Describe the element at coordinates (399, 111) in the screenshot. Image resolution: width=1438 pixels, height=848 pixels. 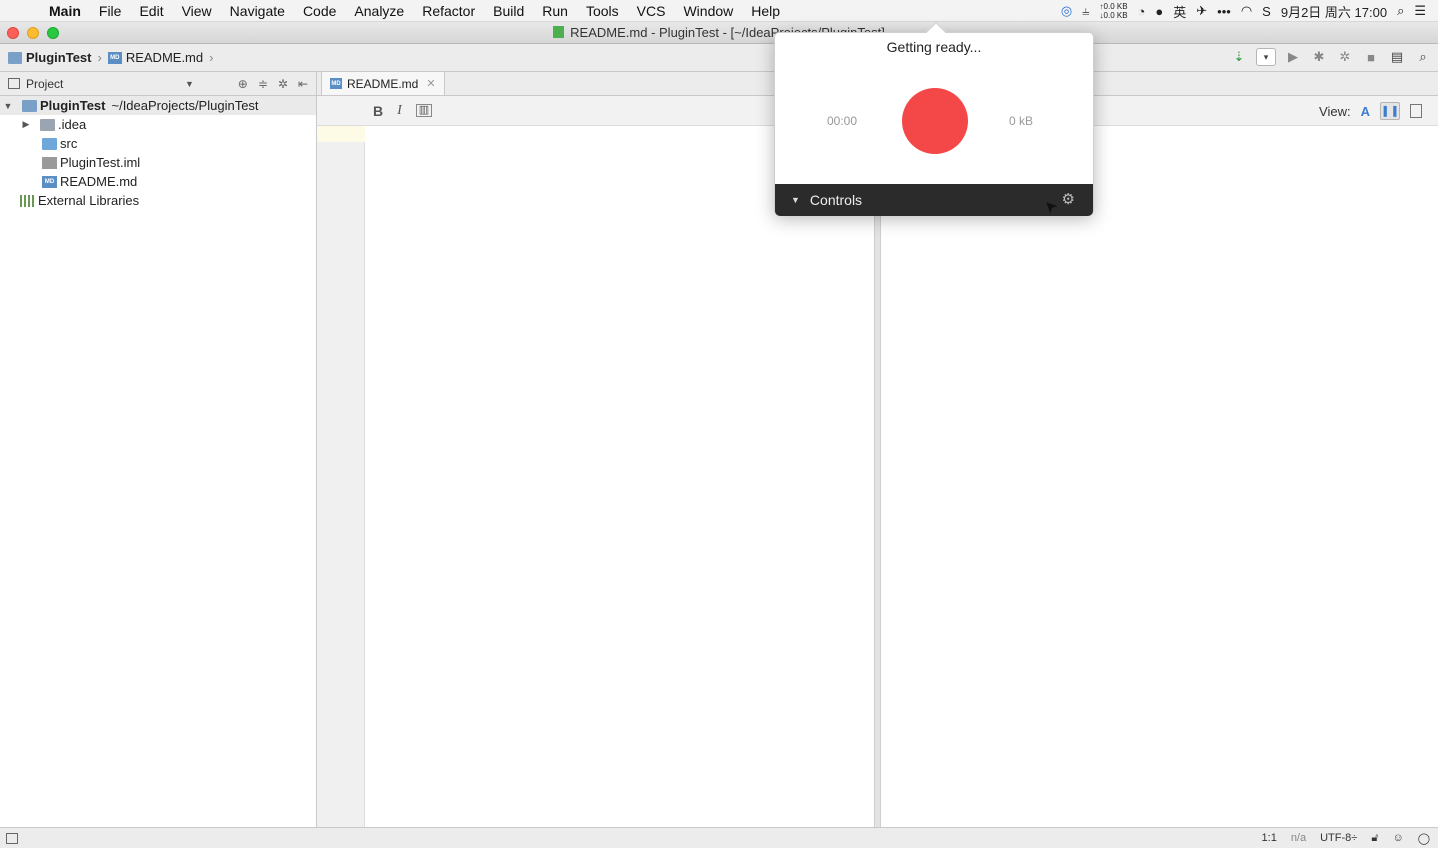
I see `italic-button: I` at that location.